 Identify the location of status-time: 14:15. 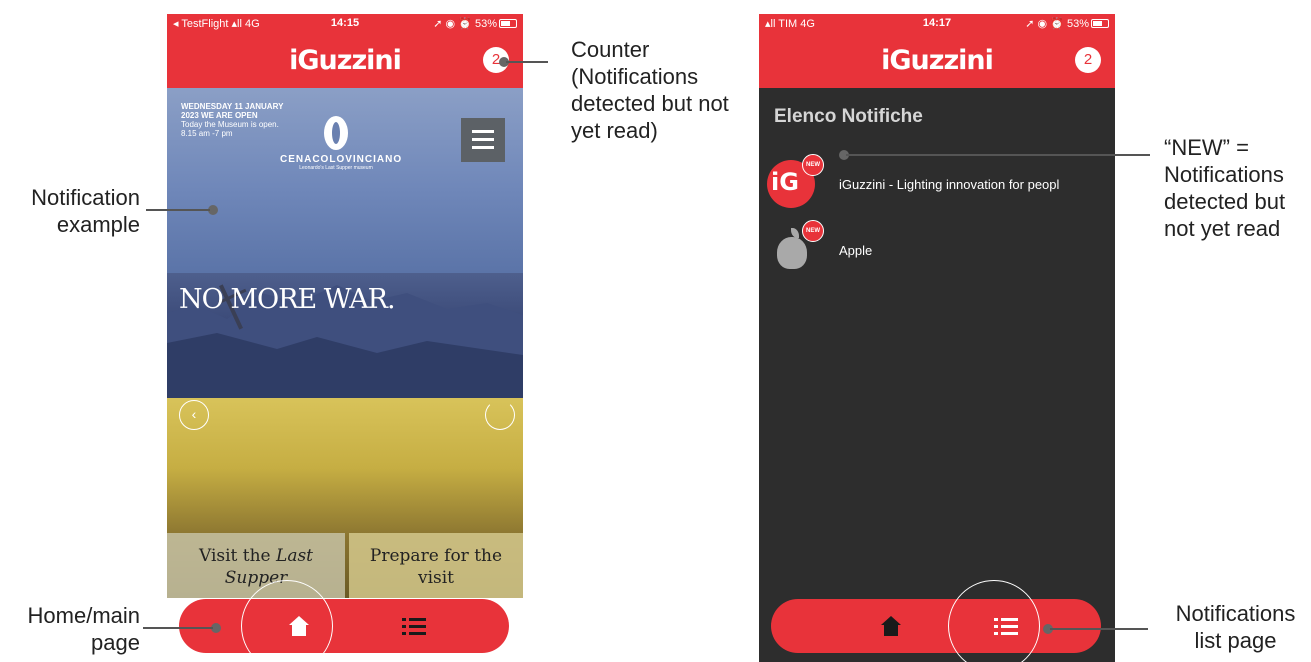
(345, 23).